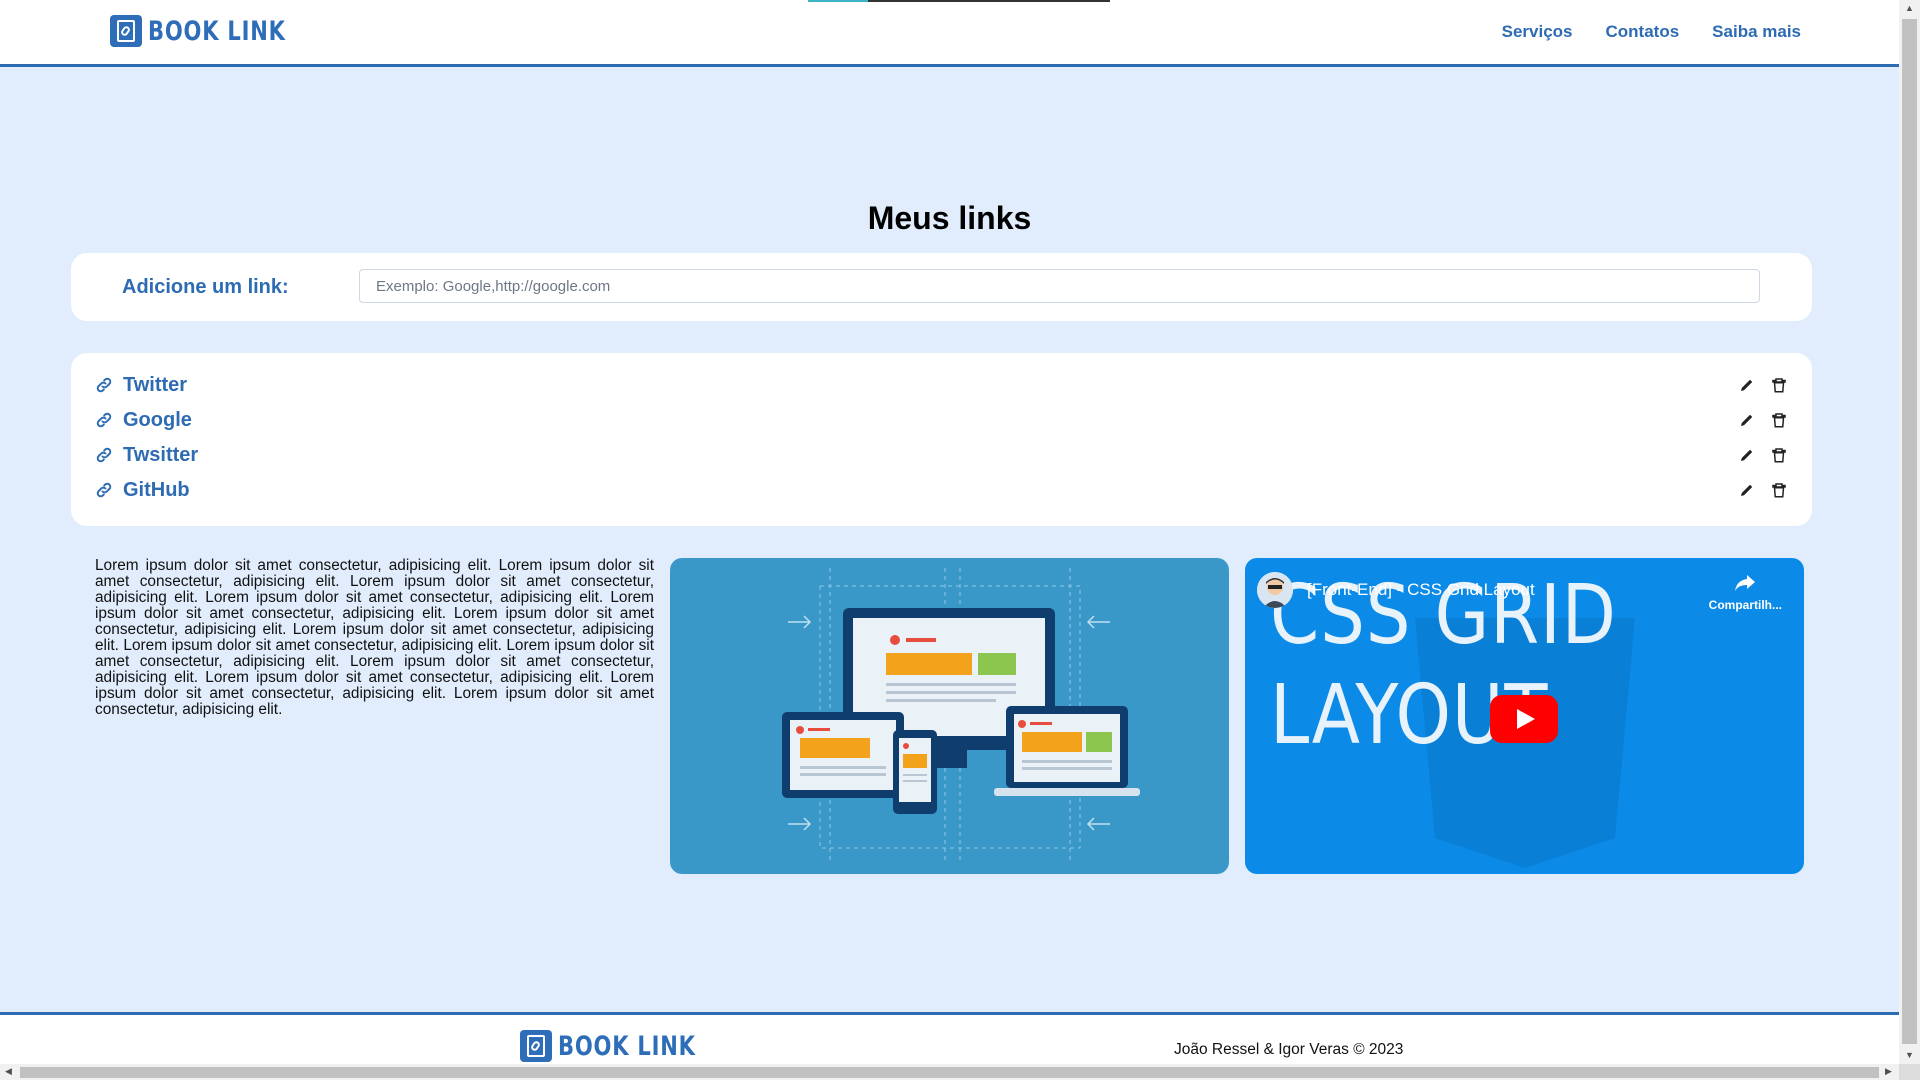 The image size is (1920, 1080). What do you see at coordinates (205, 287) in the screenshot?
I see `add-link-label: Adicione um link:` at bounding box center [205, 287].